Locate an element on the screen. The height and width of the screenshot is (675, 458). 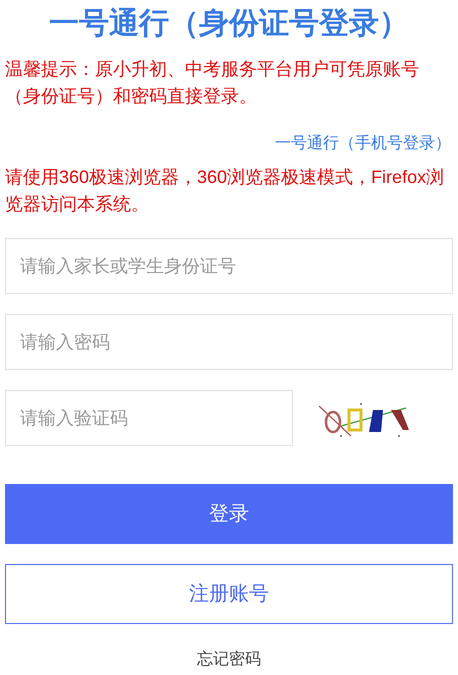
id-number-field: 请输入家长或学生身份证号 is located at coordinates (229, 266).